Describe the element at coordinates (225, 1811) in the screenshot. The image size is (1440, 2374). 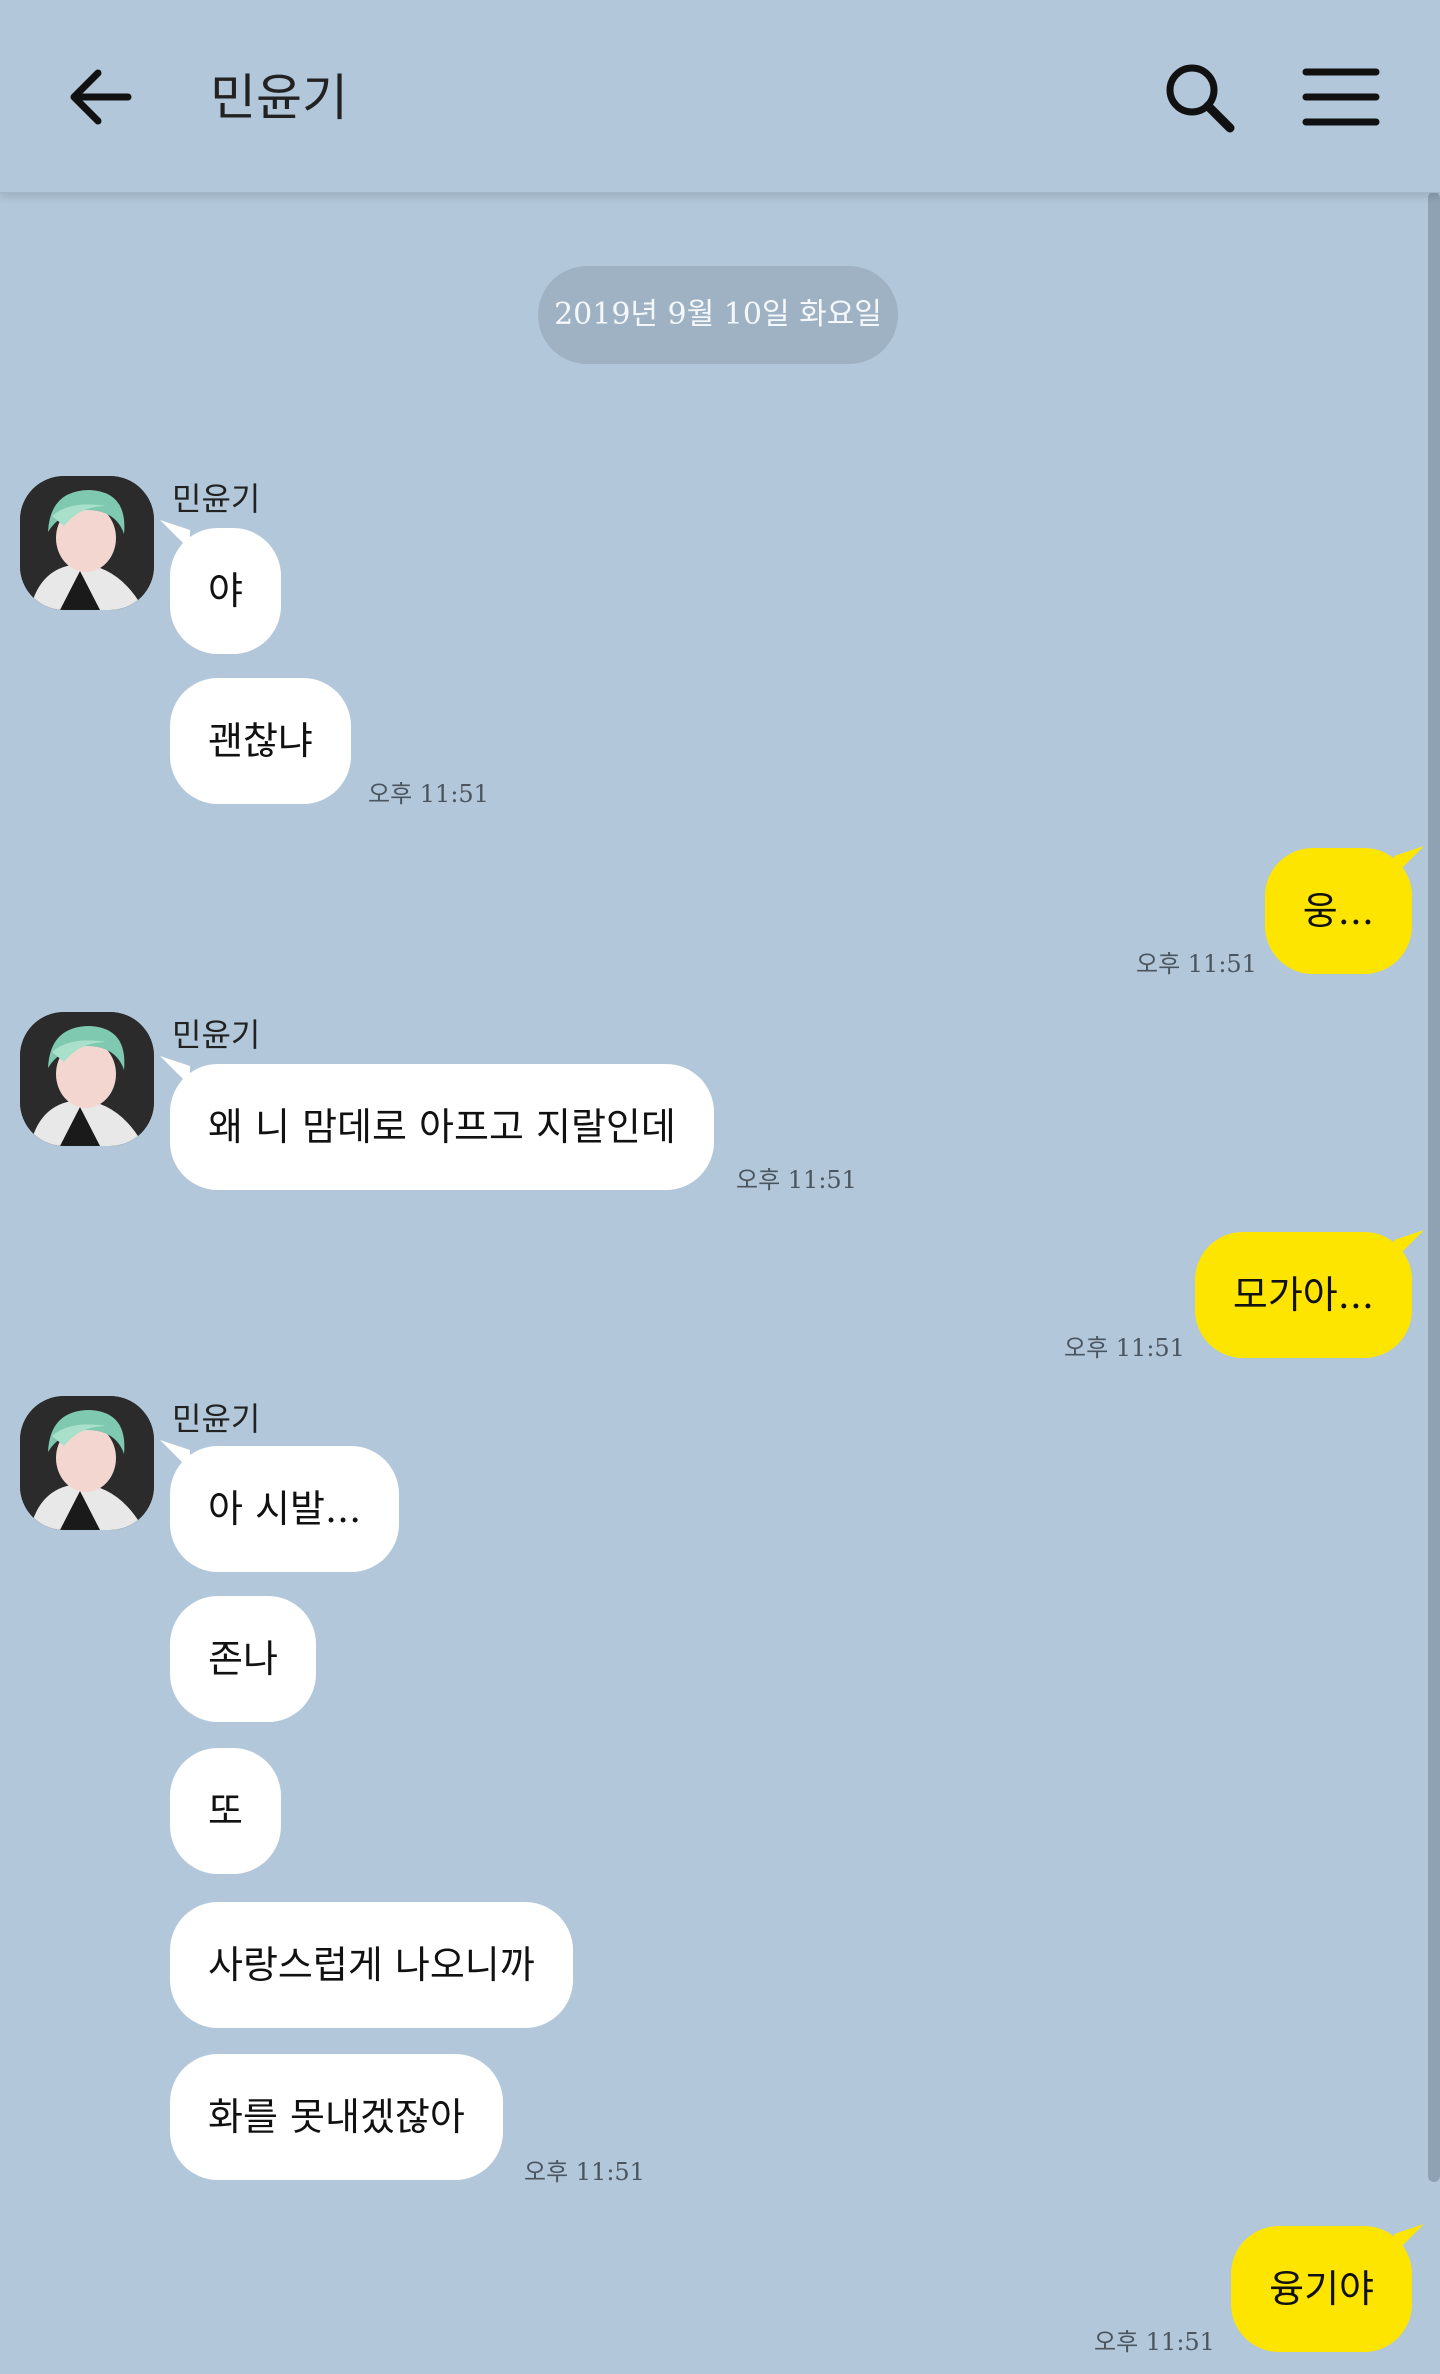
I see `incoming-message: 또` at that location.